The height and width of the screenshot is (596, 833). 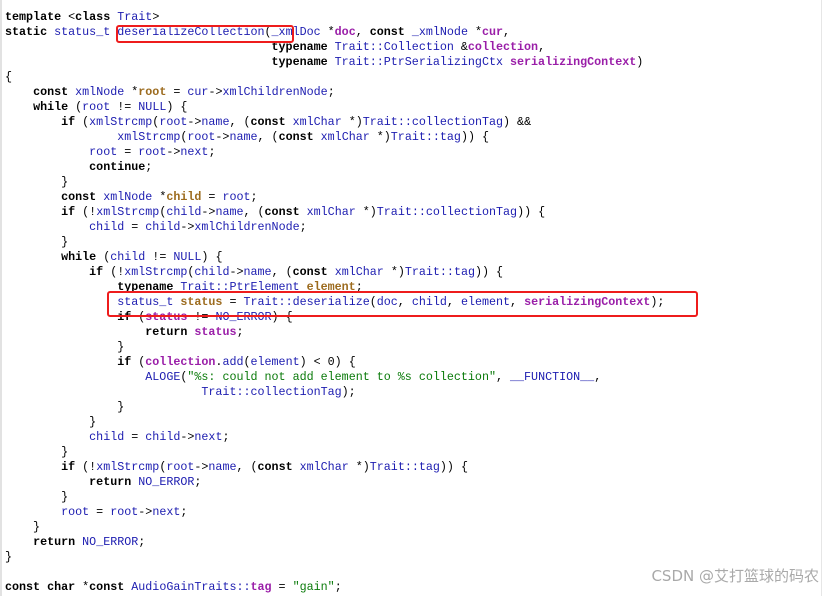 I want to click on code-token: NO_ERROR, so click(x=166, y=482).